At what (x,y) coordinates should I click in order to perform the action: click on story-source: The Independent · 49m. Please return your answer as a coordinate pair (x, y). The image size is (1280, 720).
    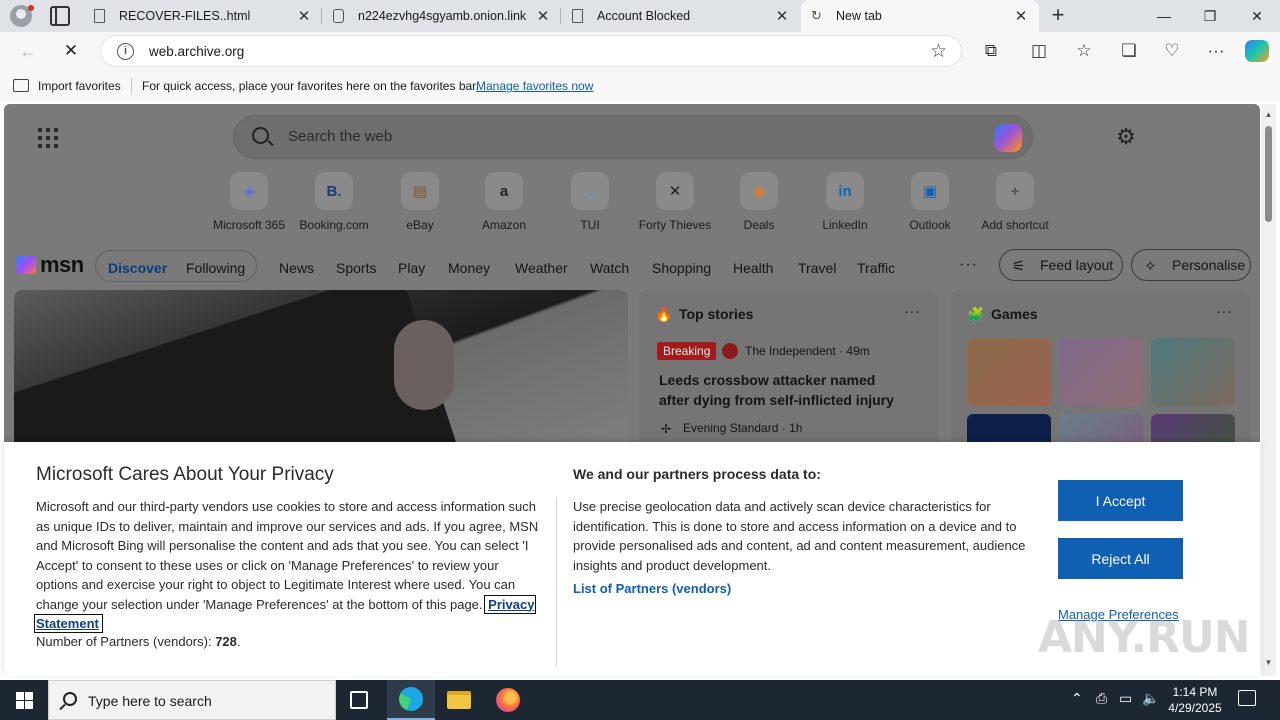
    Looking at the image, I should click on (807, 351).